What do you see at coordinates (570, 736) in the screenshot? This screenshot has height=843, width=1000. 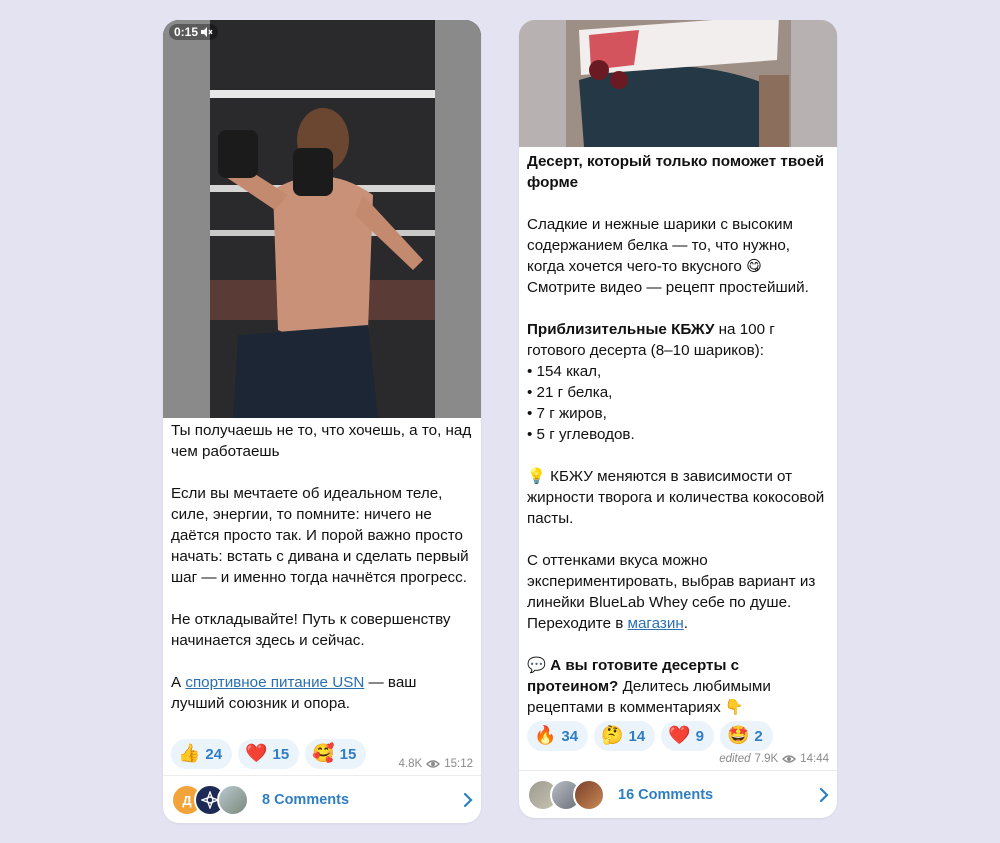 I see `reaction-count: 34` at bounding box center [570, 736].